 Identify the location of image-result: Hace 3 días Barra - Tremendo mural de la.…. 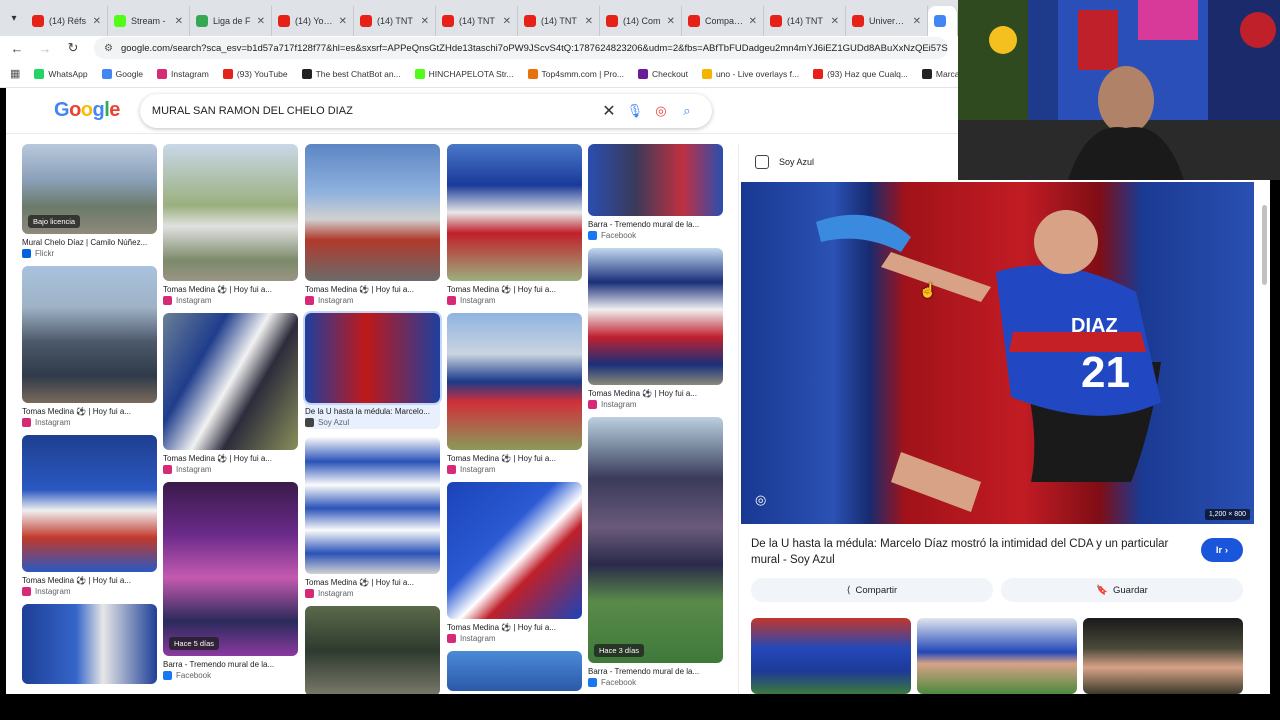
(655, 552).